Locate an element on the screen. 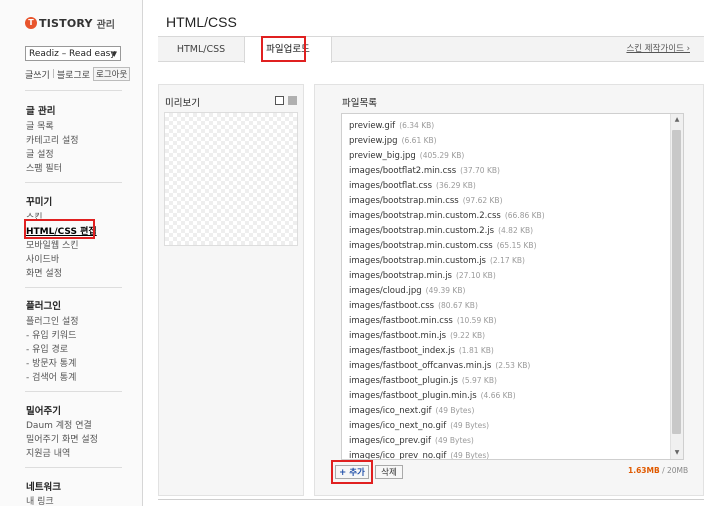 The width and height of the screenshot is (720, 506). list-item: images/ico_next.gif (49 Bytes) is located at coordinates (411, 411).